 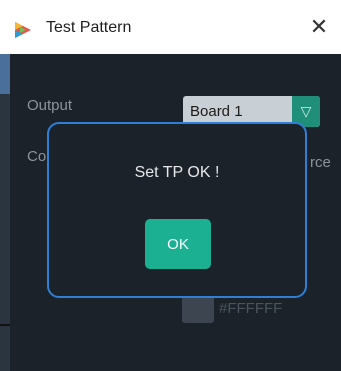 I want to click on color-hex-value: #FFFFFF, so click(x=251, y=308).